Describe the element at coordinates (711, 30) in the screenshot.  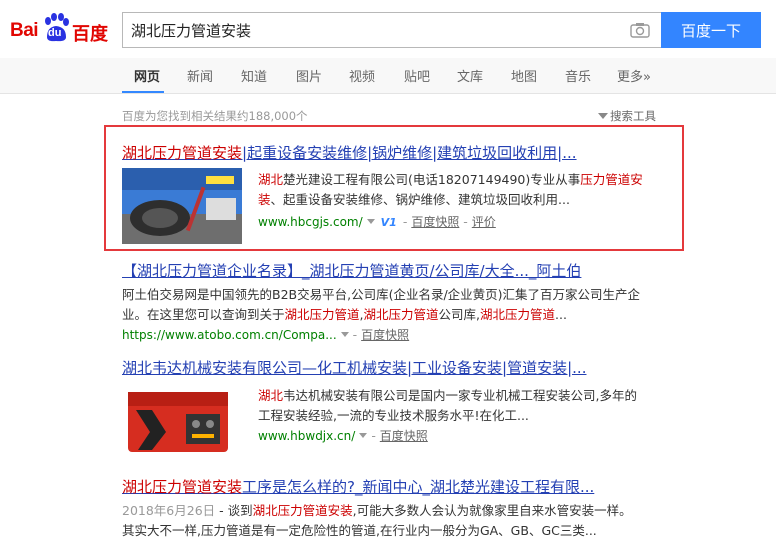
I see `search-button: 百度一下` at that location.